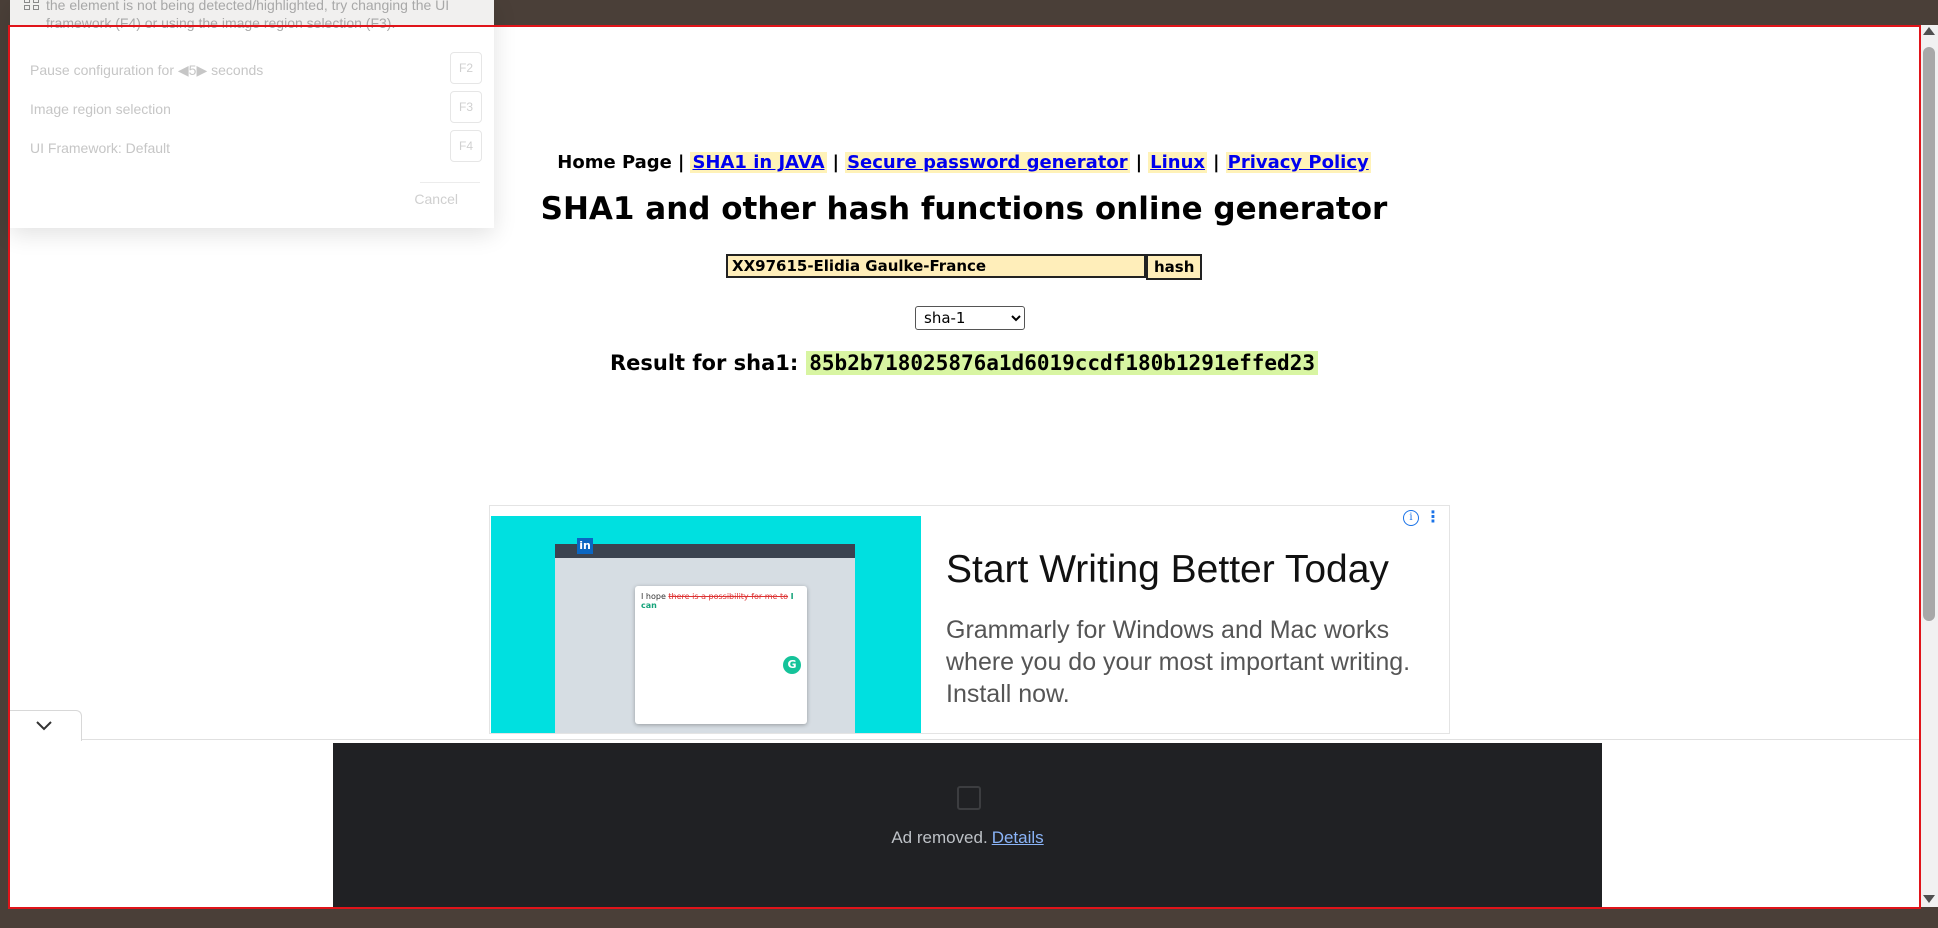 This screenshot has width=1938, height=928. Describe the element at coordinates (970, 318) in the screenshot. I see `algorithm-select: sha-1` at that location.